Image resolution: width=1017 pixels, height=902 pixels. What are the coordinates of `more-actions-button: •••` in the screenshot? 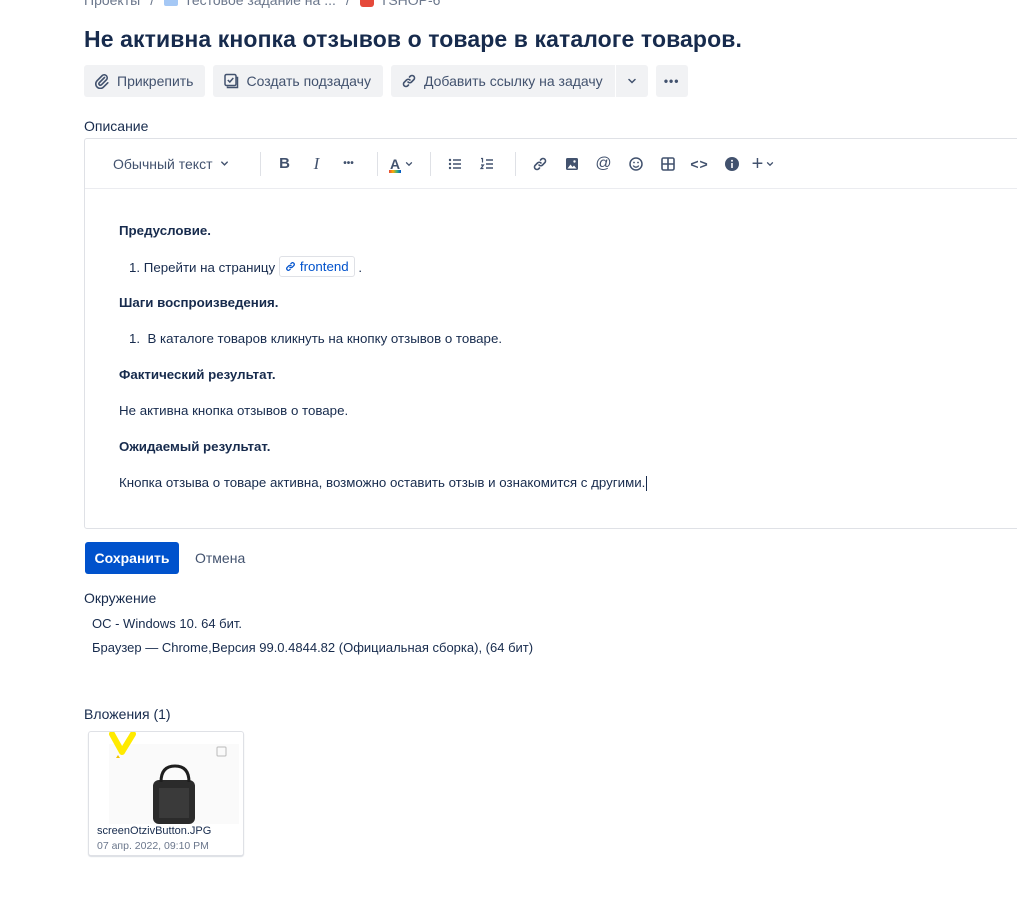 It's located at (671, 81).